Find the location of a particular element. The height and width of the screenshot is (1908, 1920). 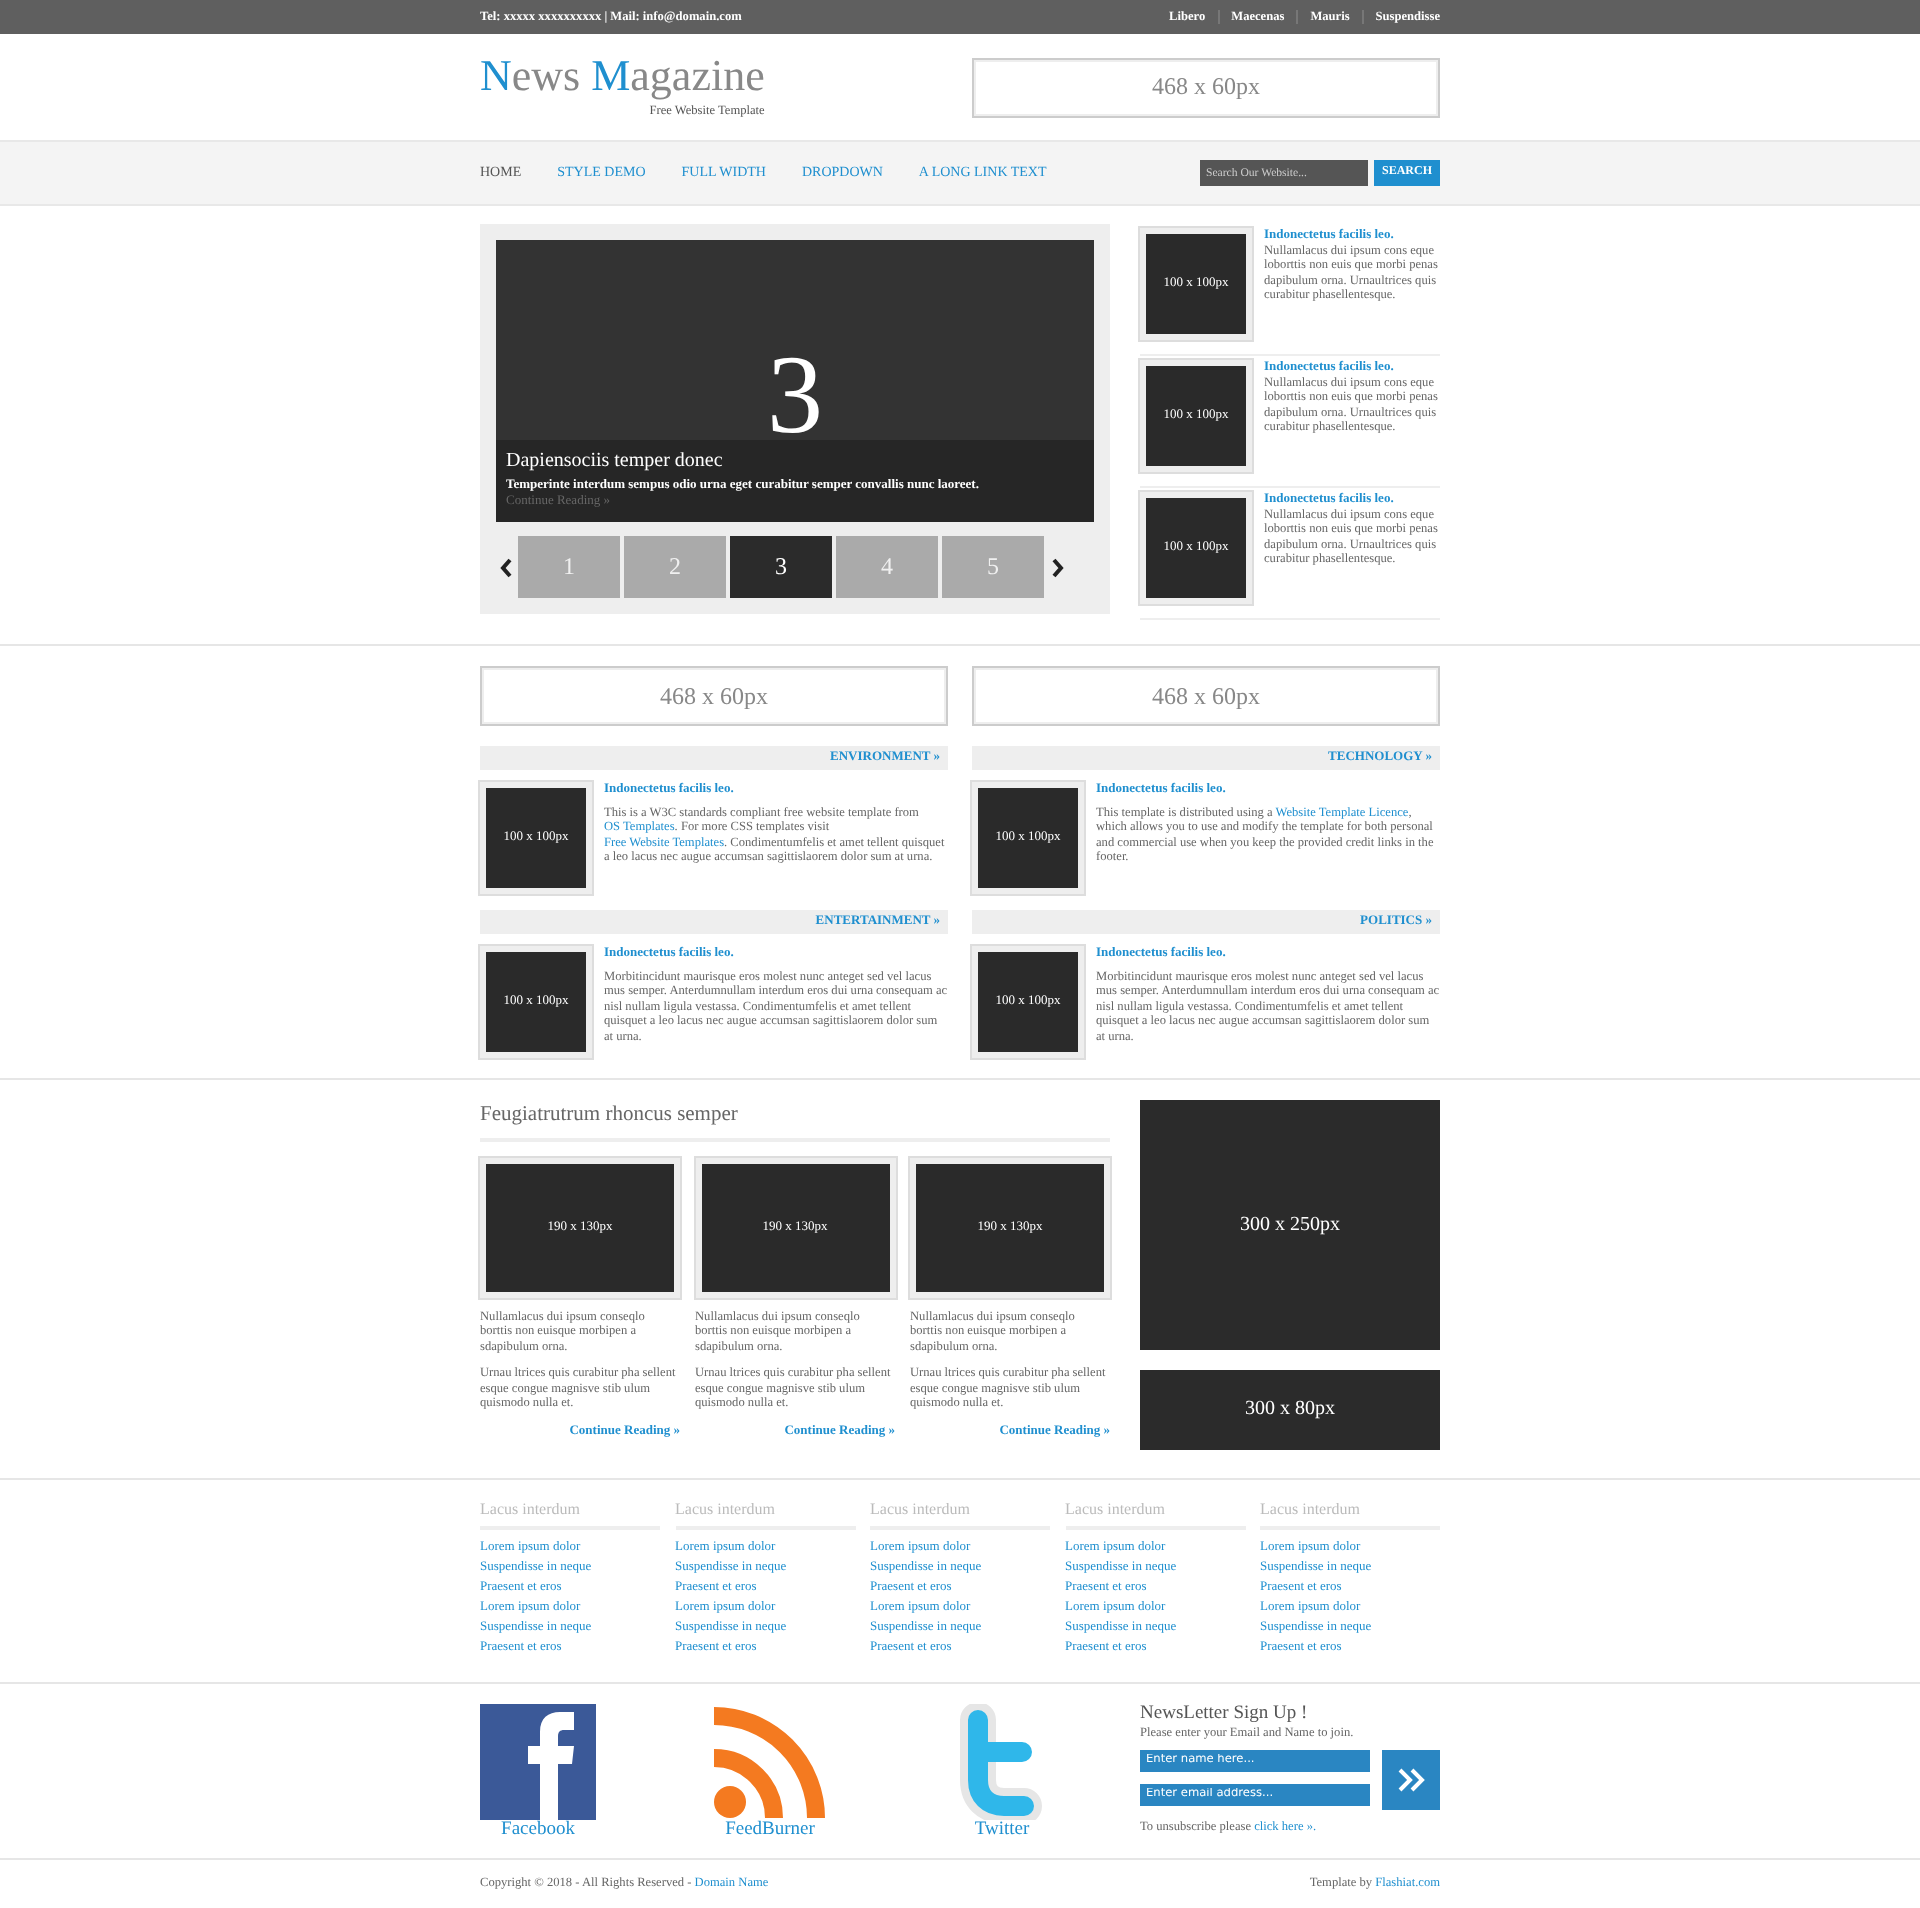

page-button: 5 is located at coordinates (993, 567).